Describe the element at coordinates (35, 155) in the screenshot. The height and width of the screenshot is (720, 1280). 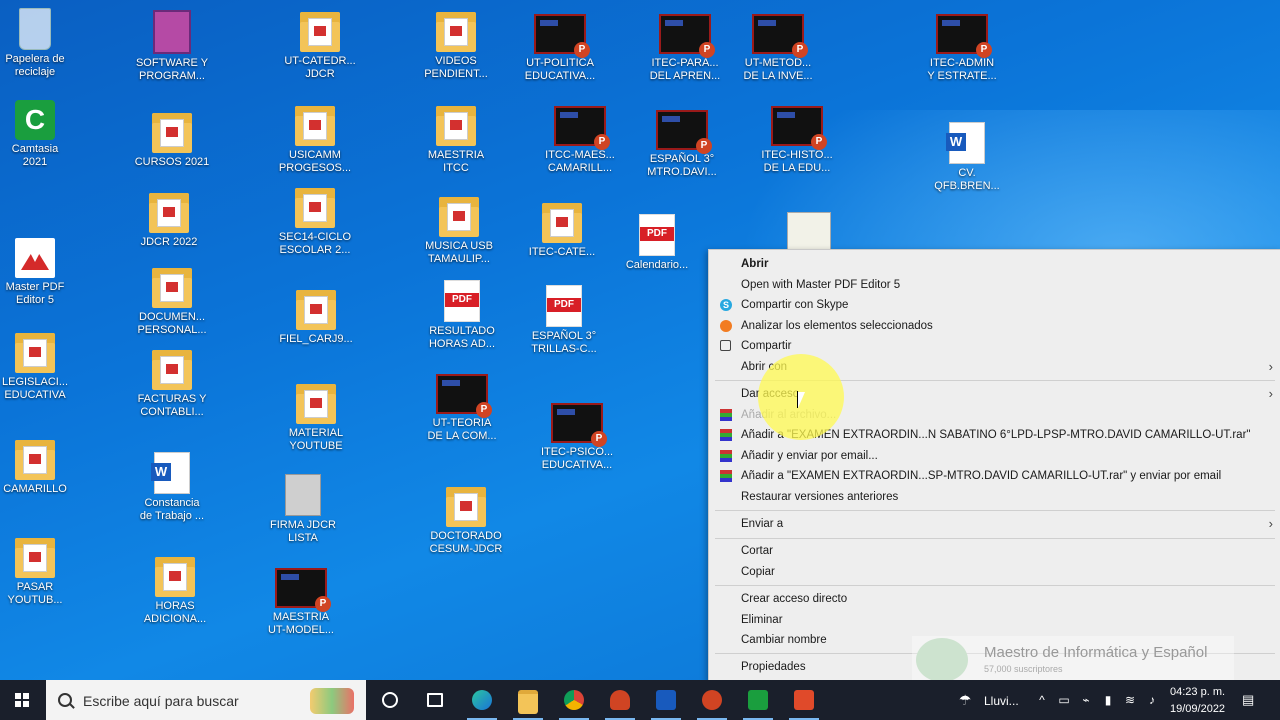
I see `desktop-icon-label: Camtasia 2021` at that location.